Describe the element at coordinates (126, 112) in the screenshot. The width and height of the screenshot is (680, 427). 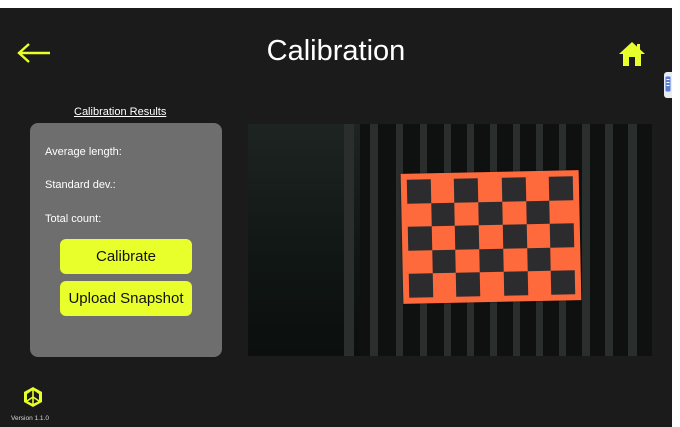
I see `calibration-results-link: Calibration Results` at that location.